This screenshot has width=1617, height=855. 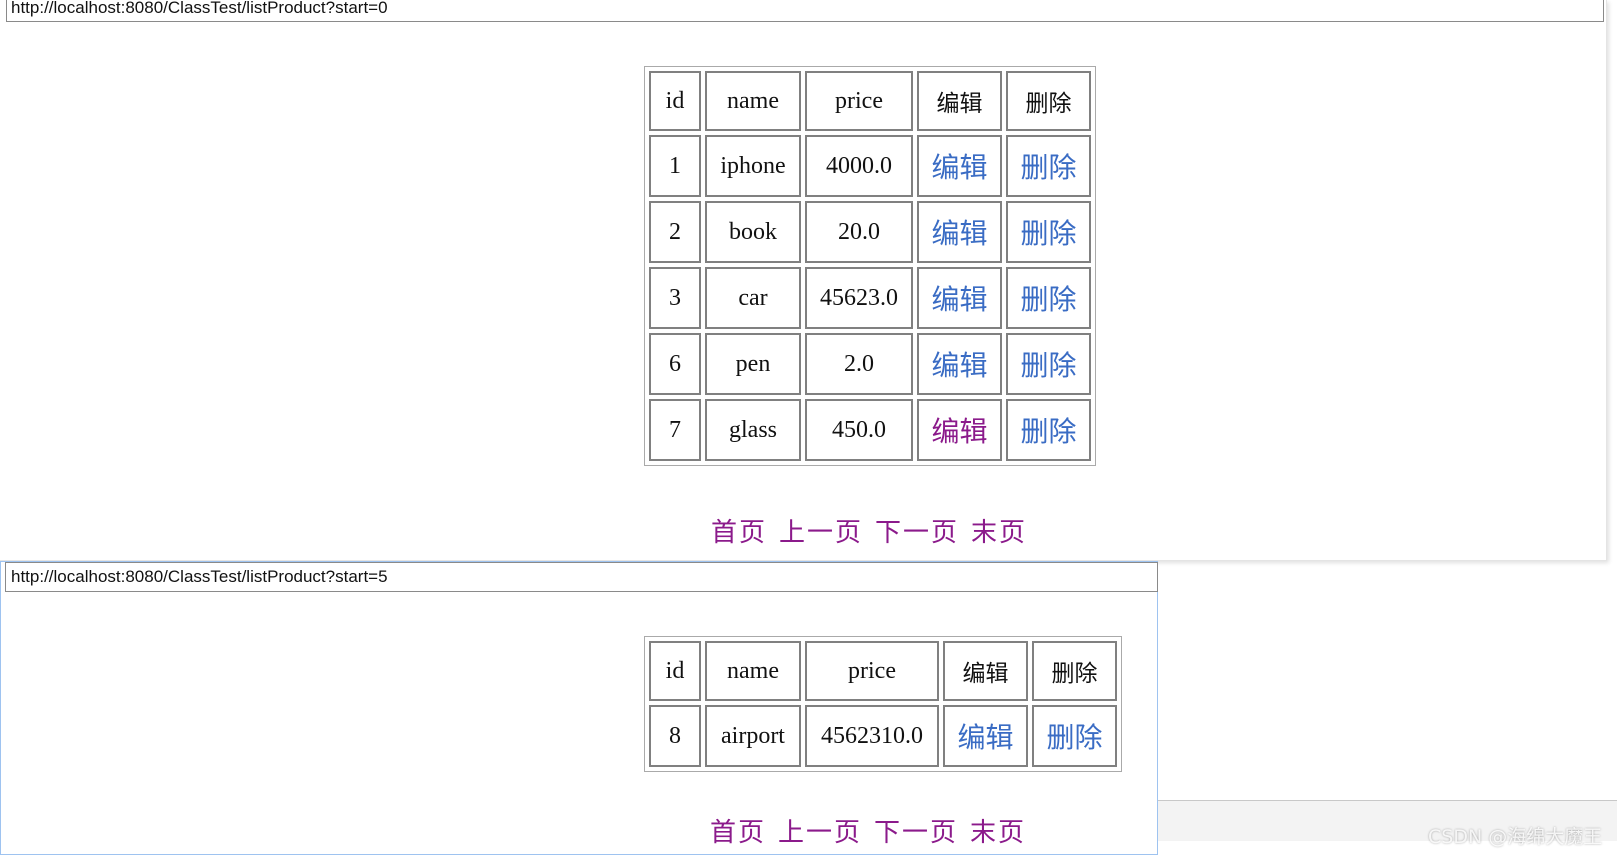 I want to click on cell-price: 4562310.0, so click(x=872, y=736).